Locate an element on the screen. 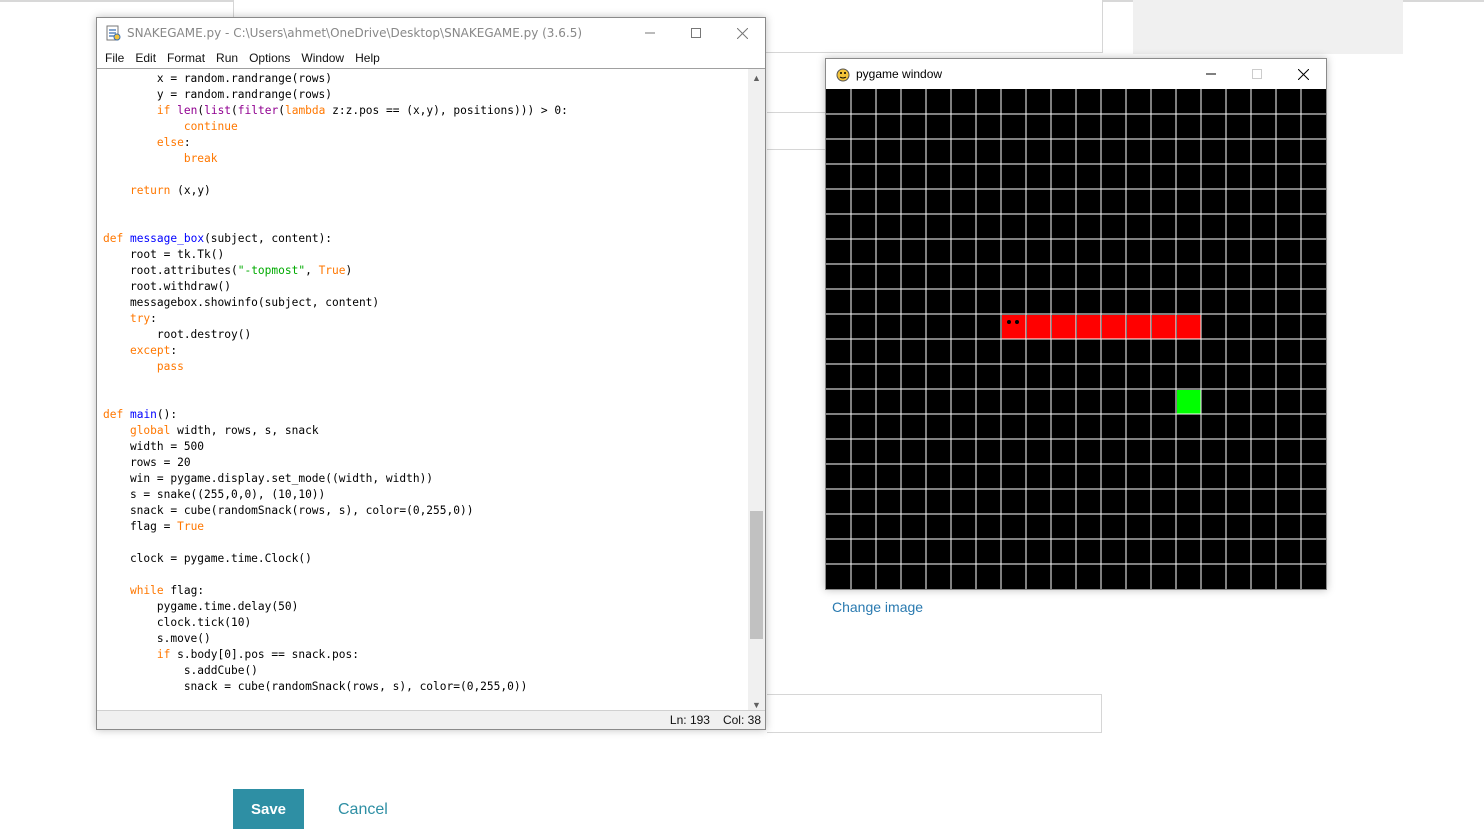 The image size is (1484, 829). pygame-window-title: pygame window is located at coordinates (899, 74).